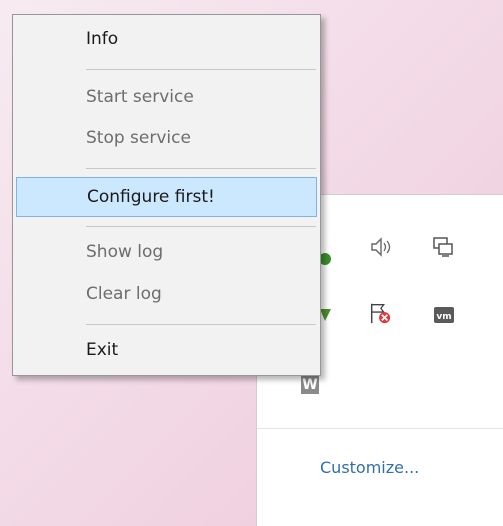  Describe the element at coordinates (125, 252) in the screenshot. I see `menu-item-label: Show log` at that location.